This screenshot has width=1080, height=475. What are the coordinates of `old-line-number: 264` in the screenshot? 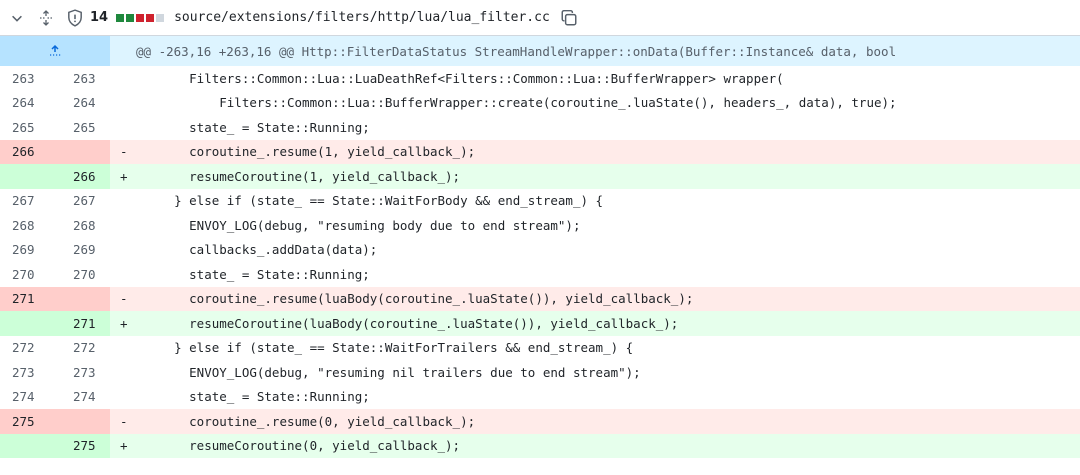 It's located at (27, 102).